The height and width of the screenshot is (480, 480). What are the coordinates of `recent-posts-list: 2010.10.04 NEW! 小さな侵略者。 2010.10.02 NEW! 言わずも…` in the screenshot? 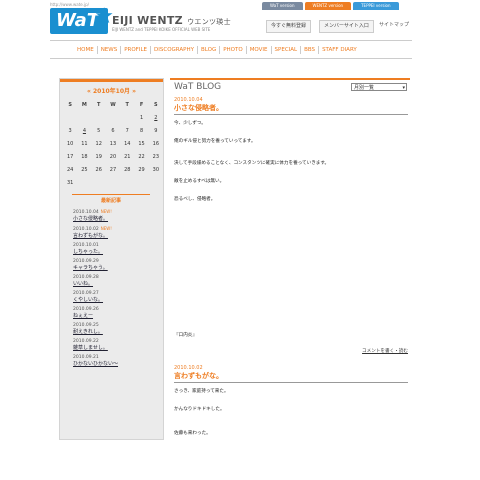 It's located at (118, 288).